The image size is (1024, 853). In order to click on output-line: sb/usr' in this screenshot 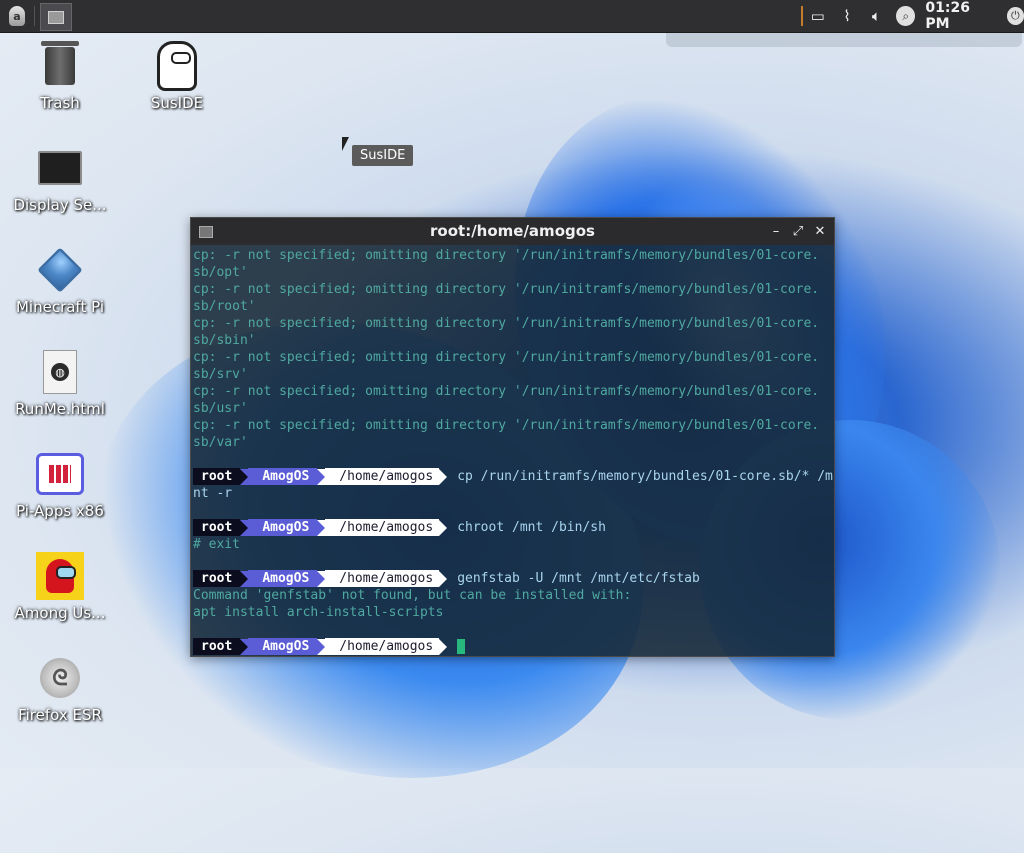, I will do `click(220, 408)`.